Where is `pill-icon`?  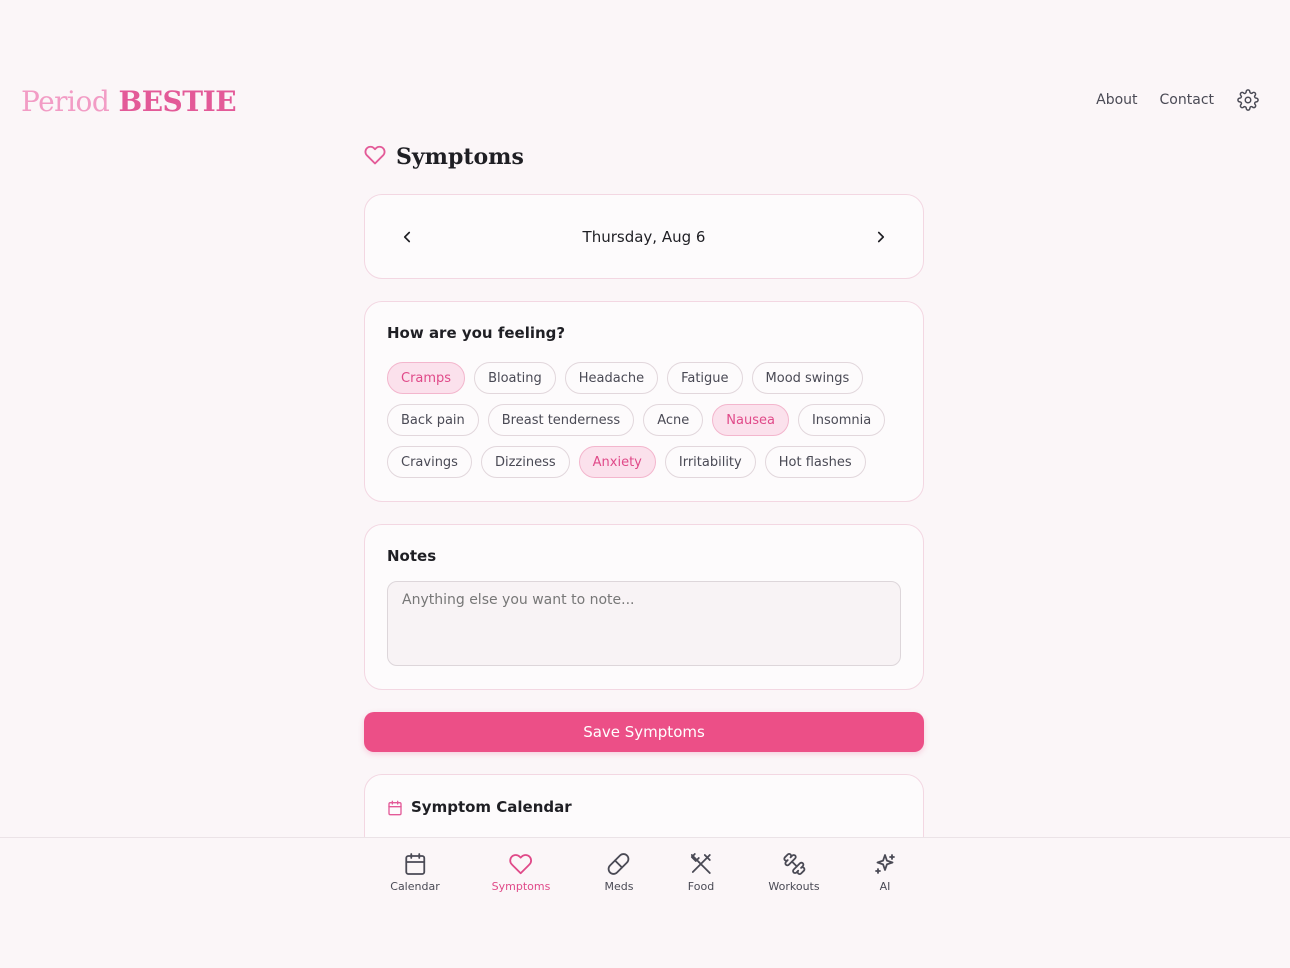 pill-icon is located at coordinates (619, 864).